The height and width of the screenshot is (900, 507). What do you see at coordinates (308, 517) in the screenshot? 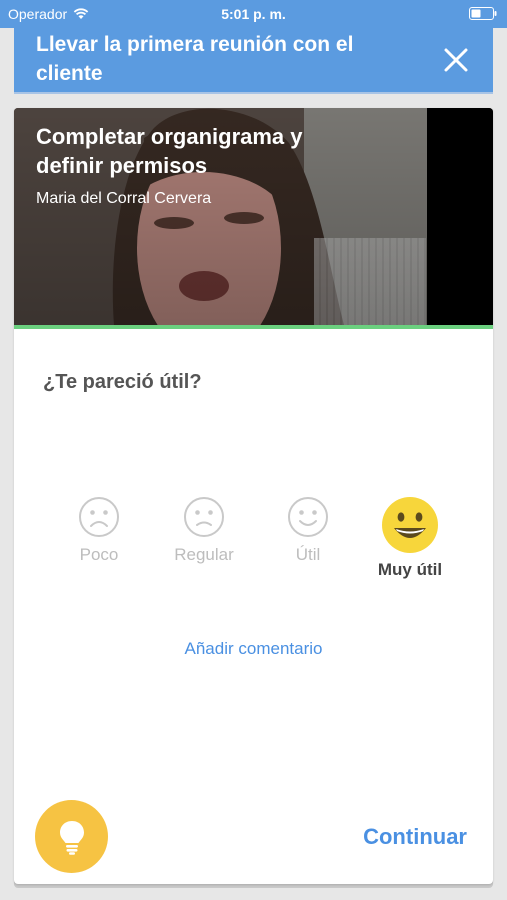
I see `smile-face-icon` at bounding box center [308, 517].